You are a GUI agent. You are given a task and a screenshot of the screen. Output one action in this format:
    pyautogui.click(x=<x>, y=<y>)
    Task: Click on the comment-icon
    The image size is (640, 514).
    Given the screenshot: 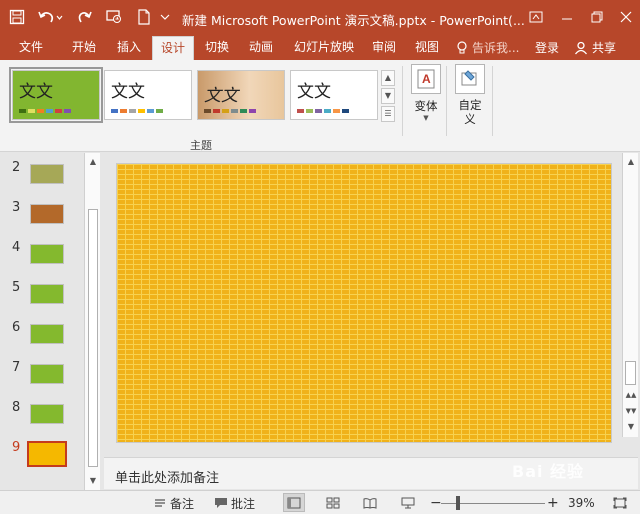 What is the action you would take?
    pyautogui.click(x=221, y=503)
    